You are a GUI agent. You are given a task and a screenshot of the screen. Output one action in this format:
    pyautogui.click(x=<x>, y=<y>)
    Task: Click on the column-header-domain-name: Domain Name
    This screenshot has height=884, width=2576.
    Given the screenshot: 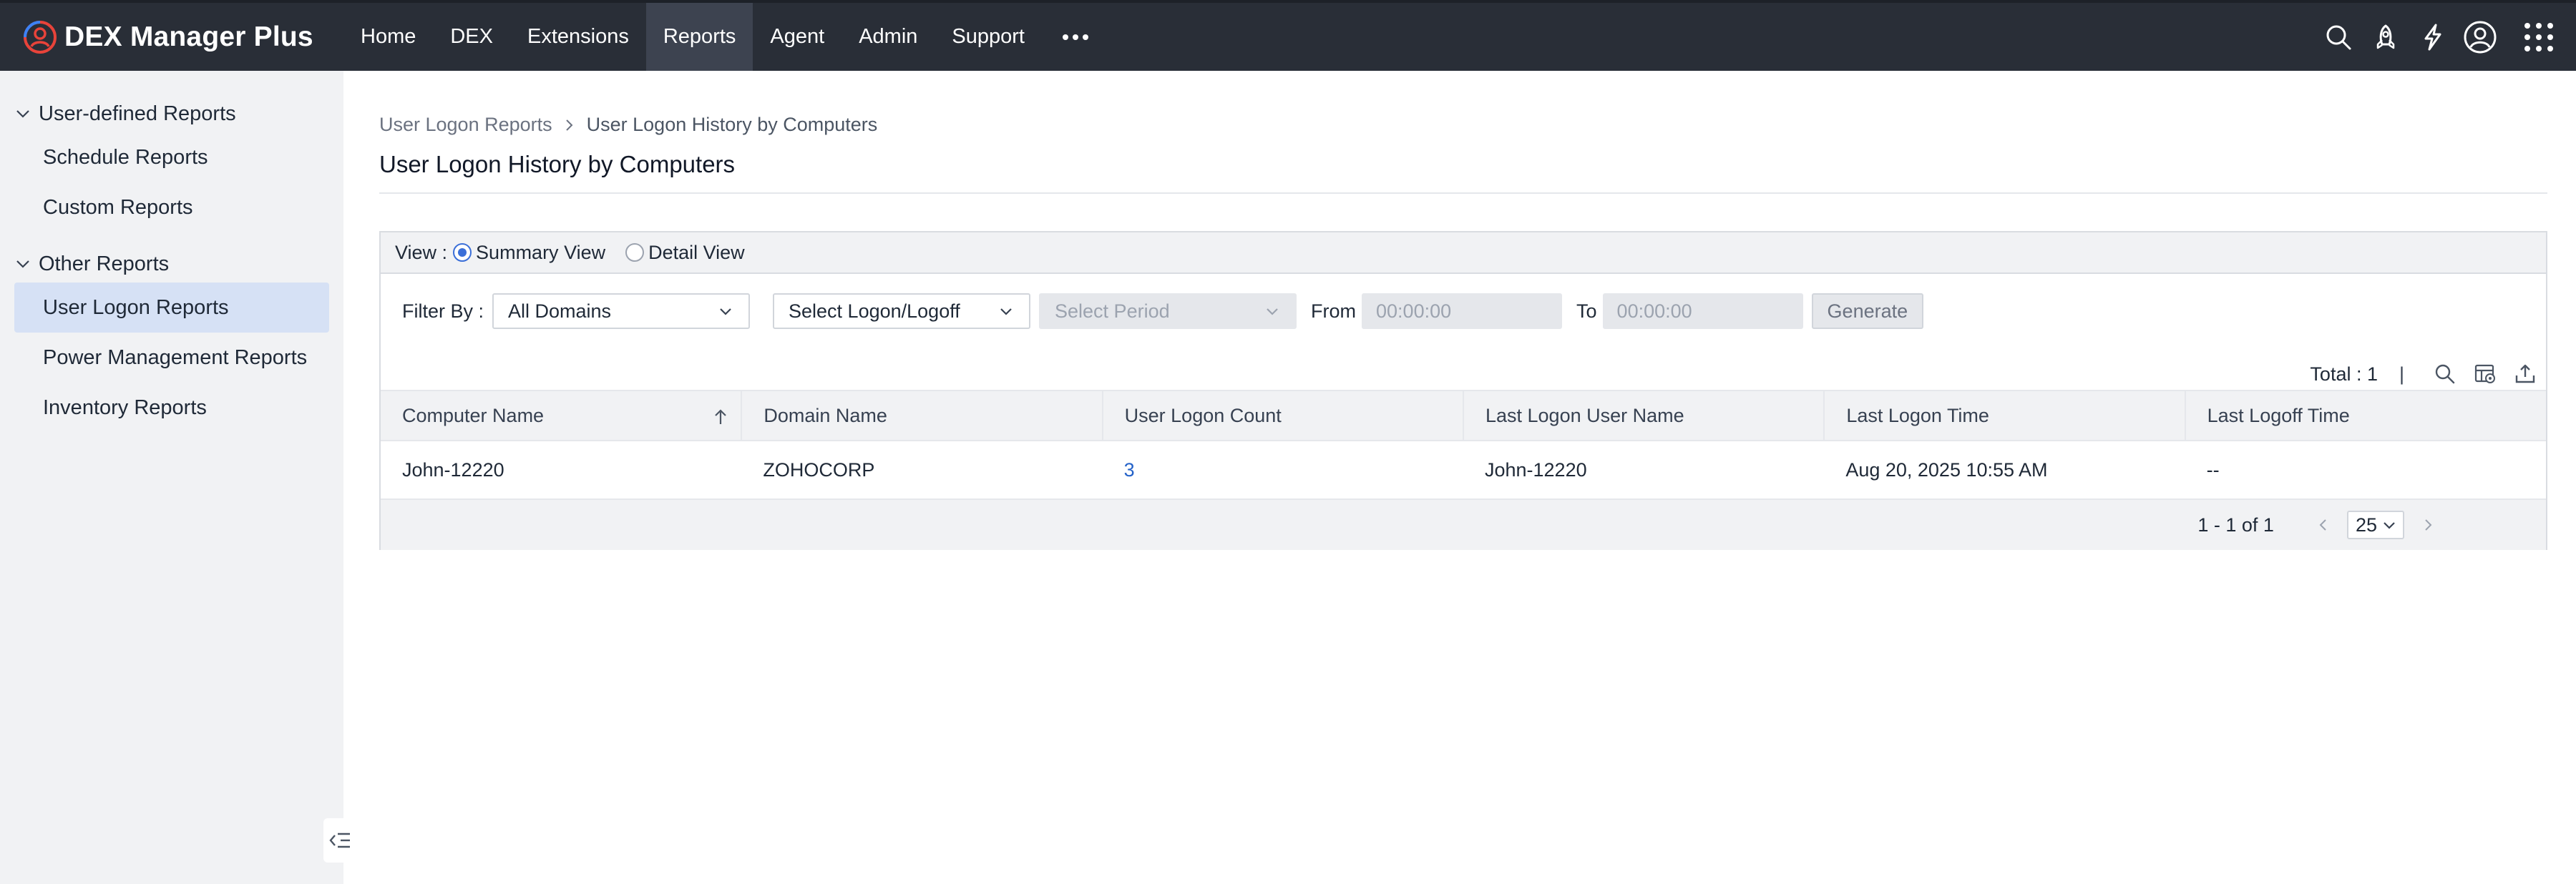 What is the action you would take?
    pyautogui.click(x=922, y=415)
    